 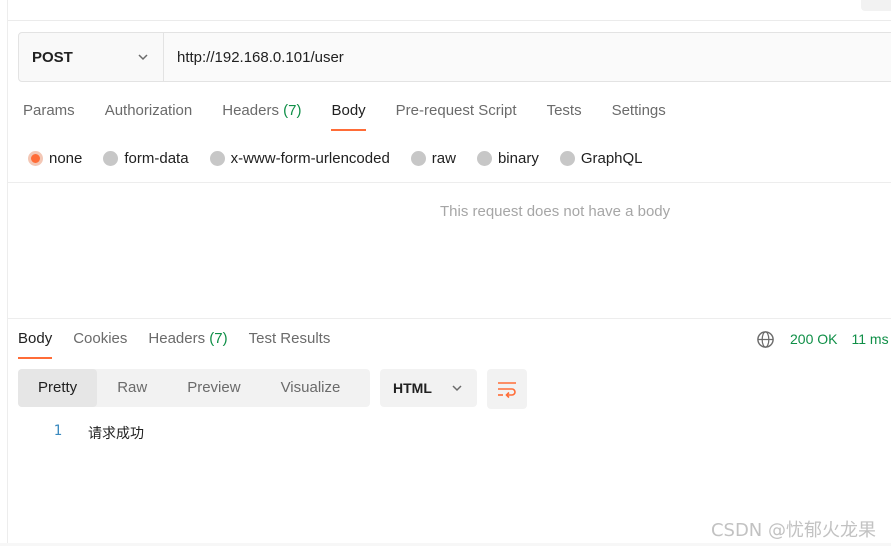 I want to click on method-label: POST, so click(x=52, y=57).